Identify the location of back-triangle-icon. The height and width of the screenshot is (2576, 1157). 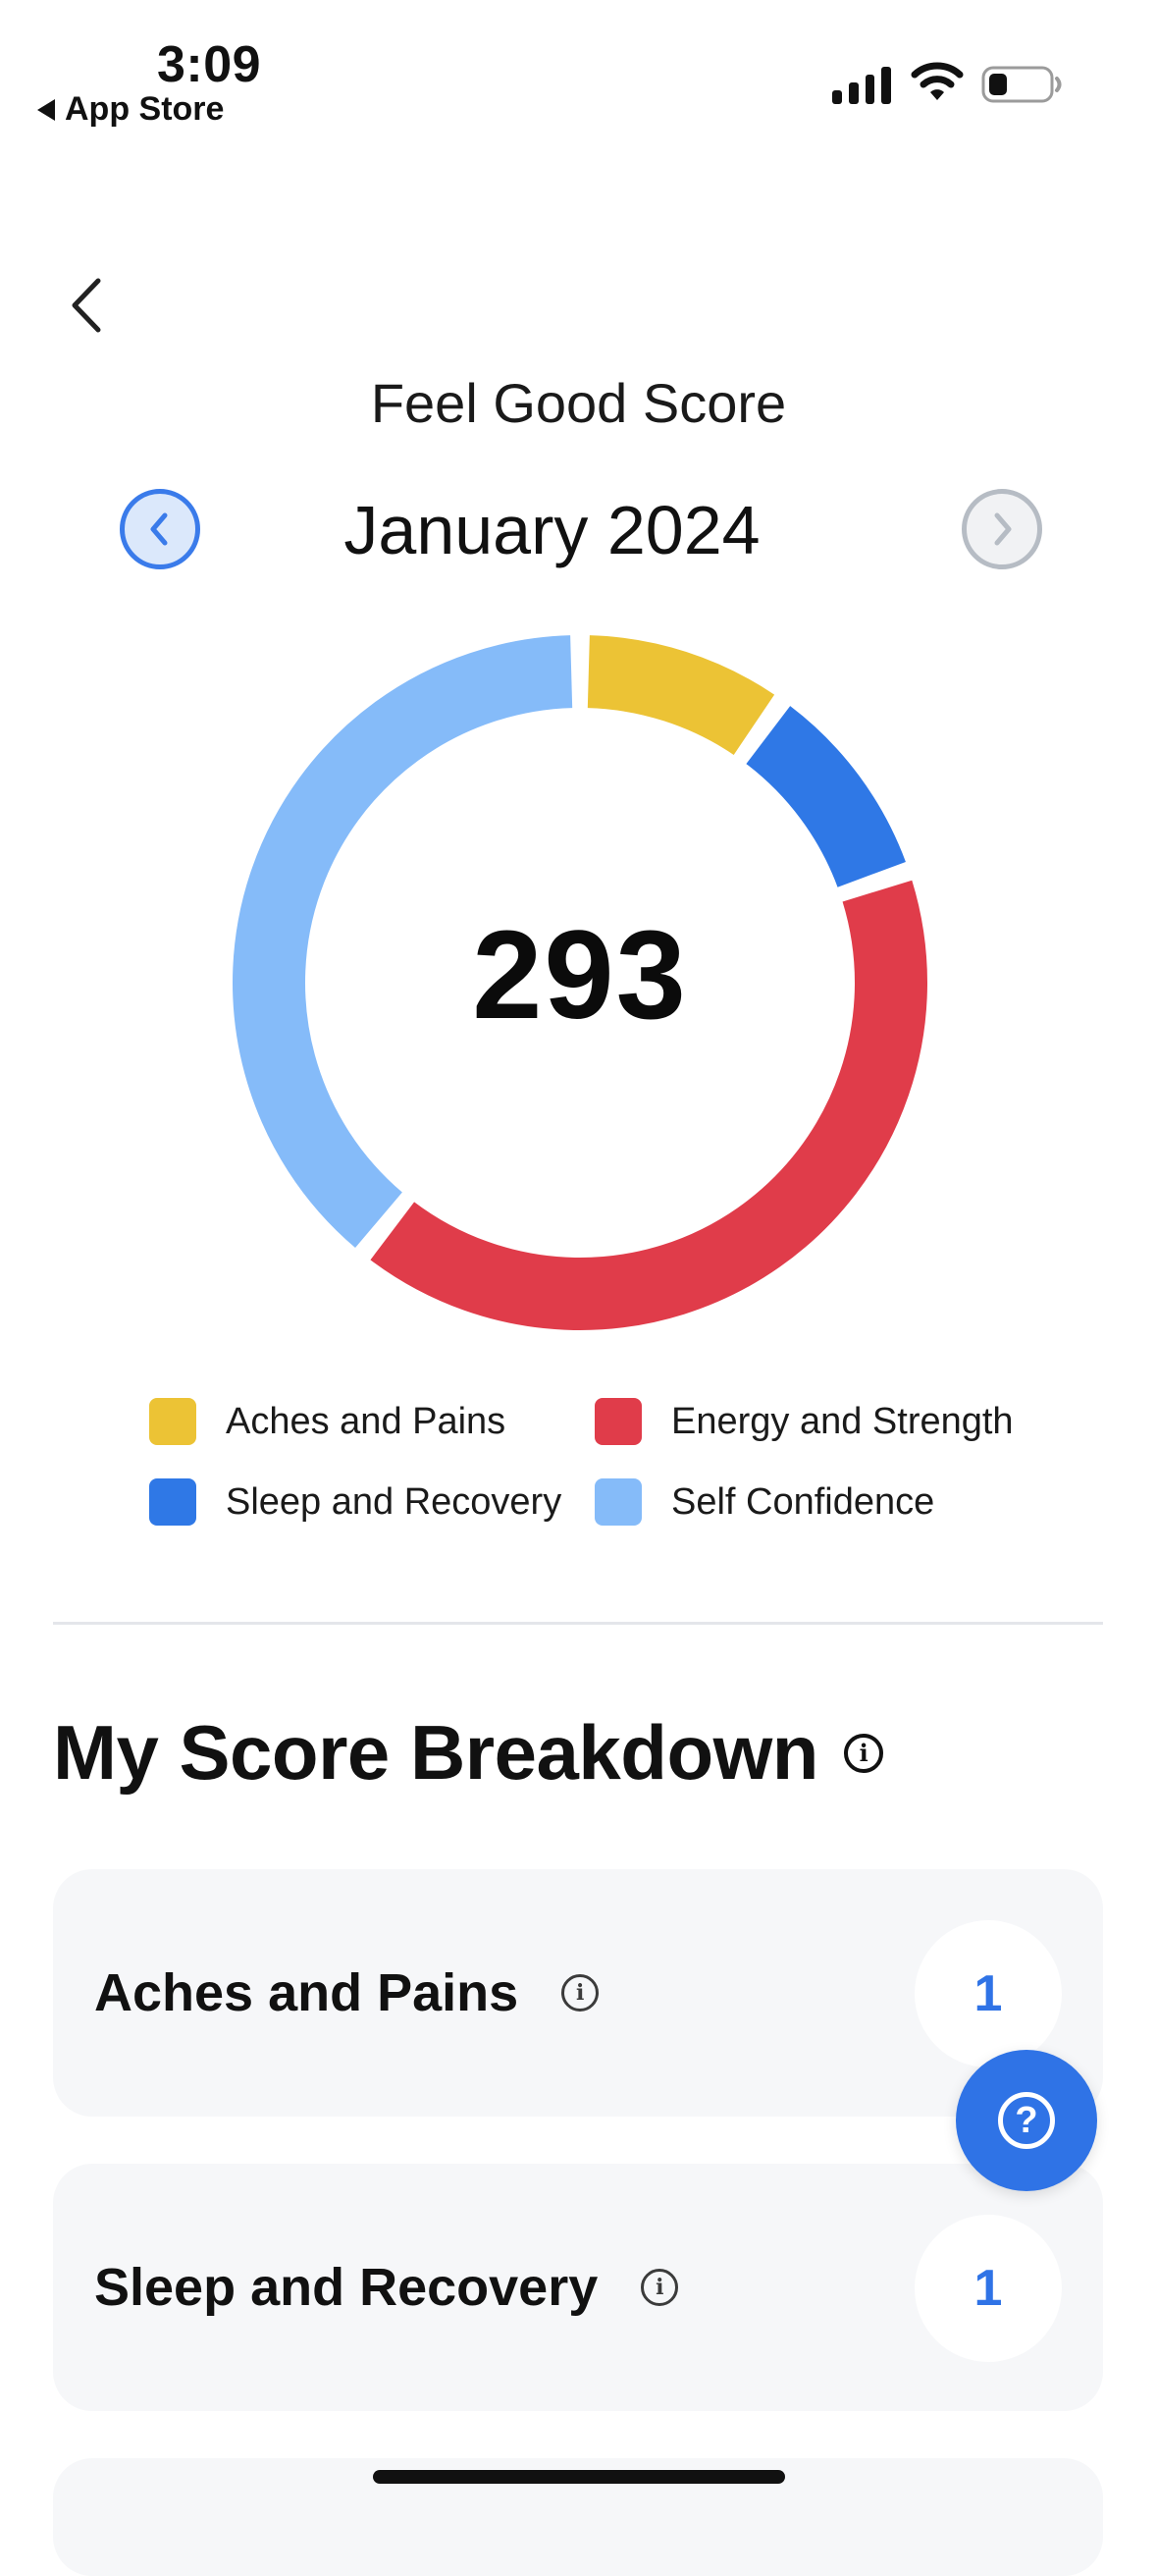
(46, 109).